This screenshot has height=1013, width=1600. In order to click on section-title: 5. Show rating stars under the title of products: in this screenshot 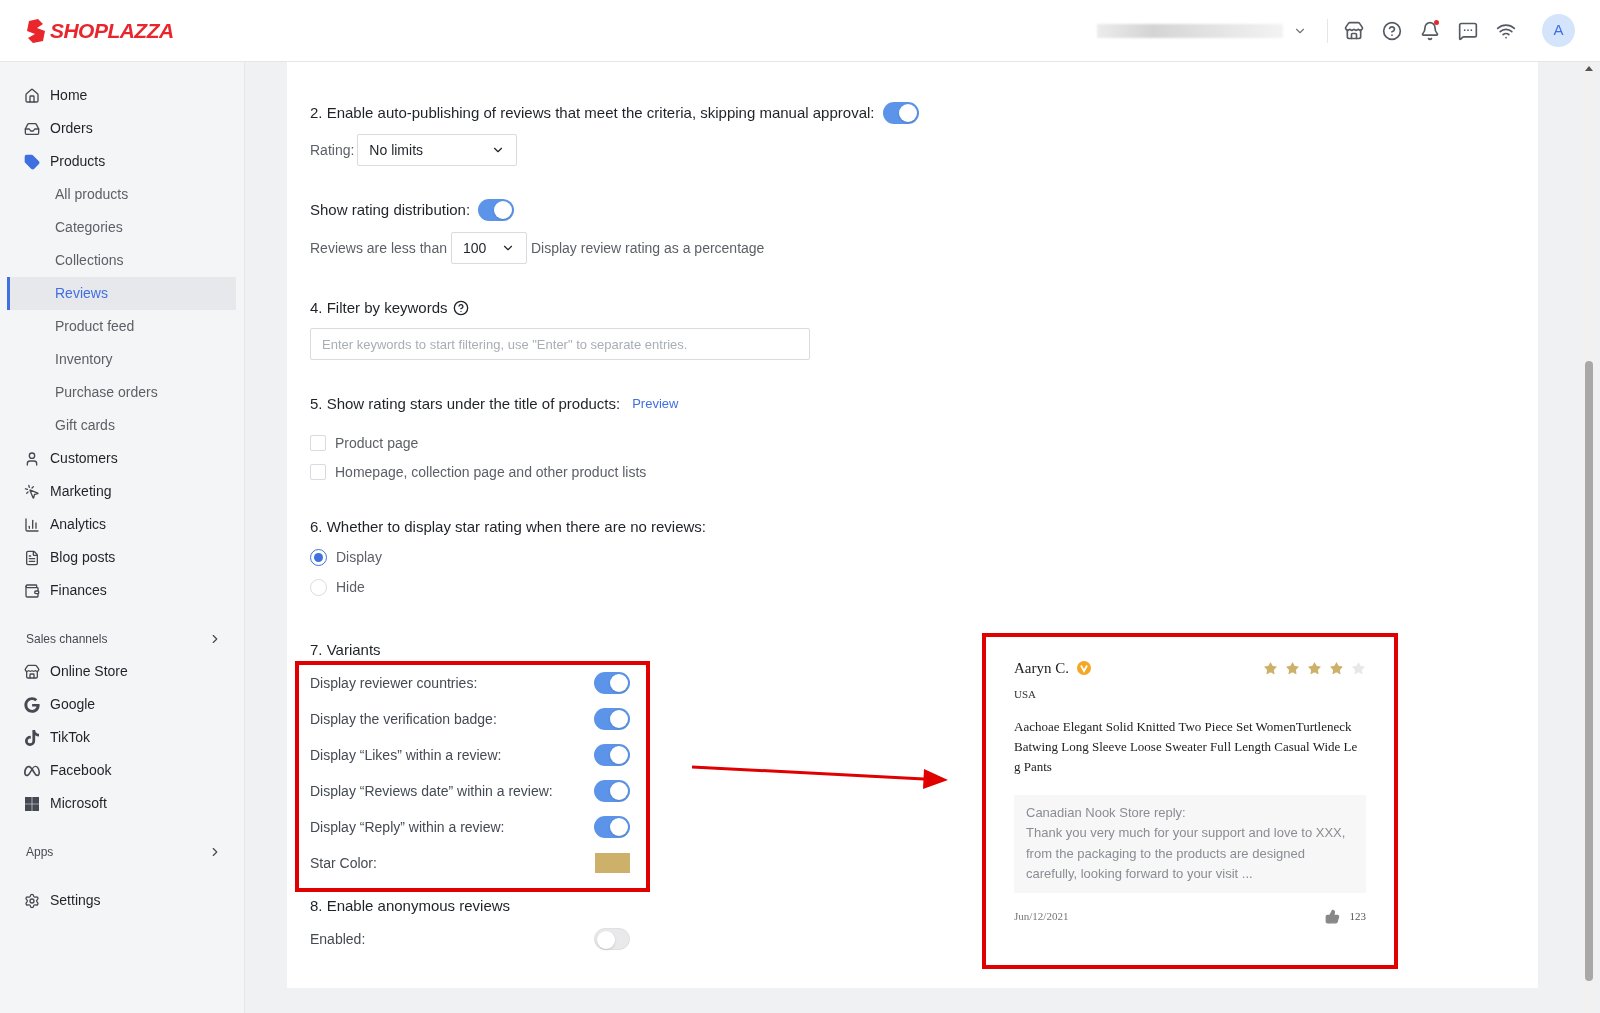, I will do `click(465, 403)`.